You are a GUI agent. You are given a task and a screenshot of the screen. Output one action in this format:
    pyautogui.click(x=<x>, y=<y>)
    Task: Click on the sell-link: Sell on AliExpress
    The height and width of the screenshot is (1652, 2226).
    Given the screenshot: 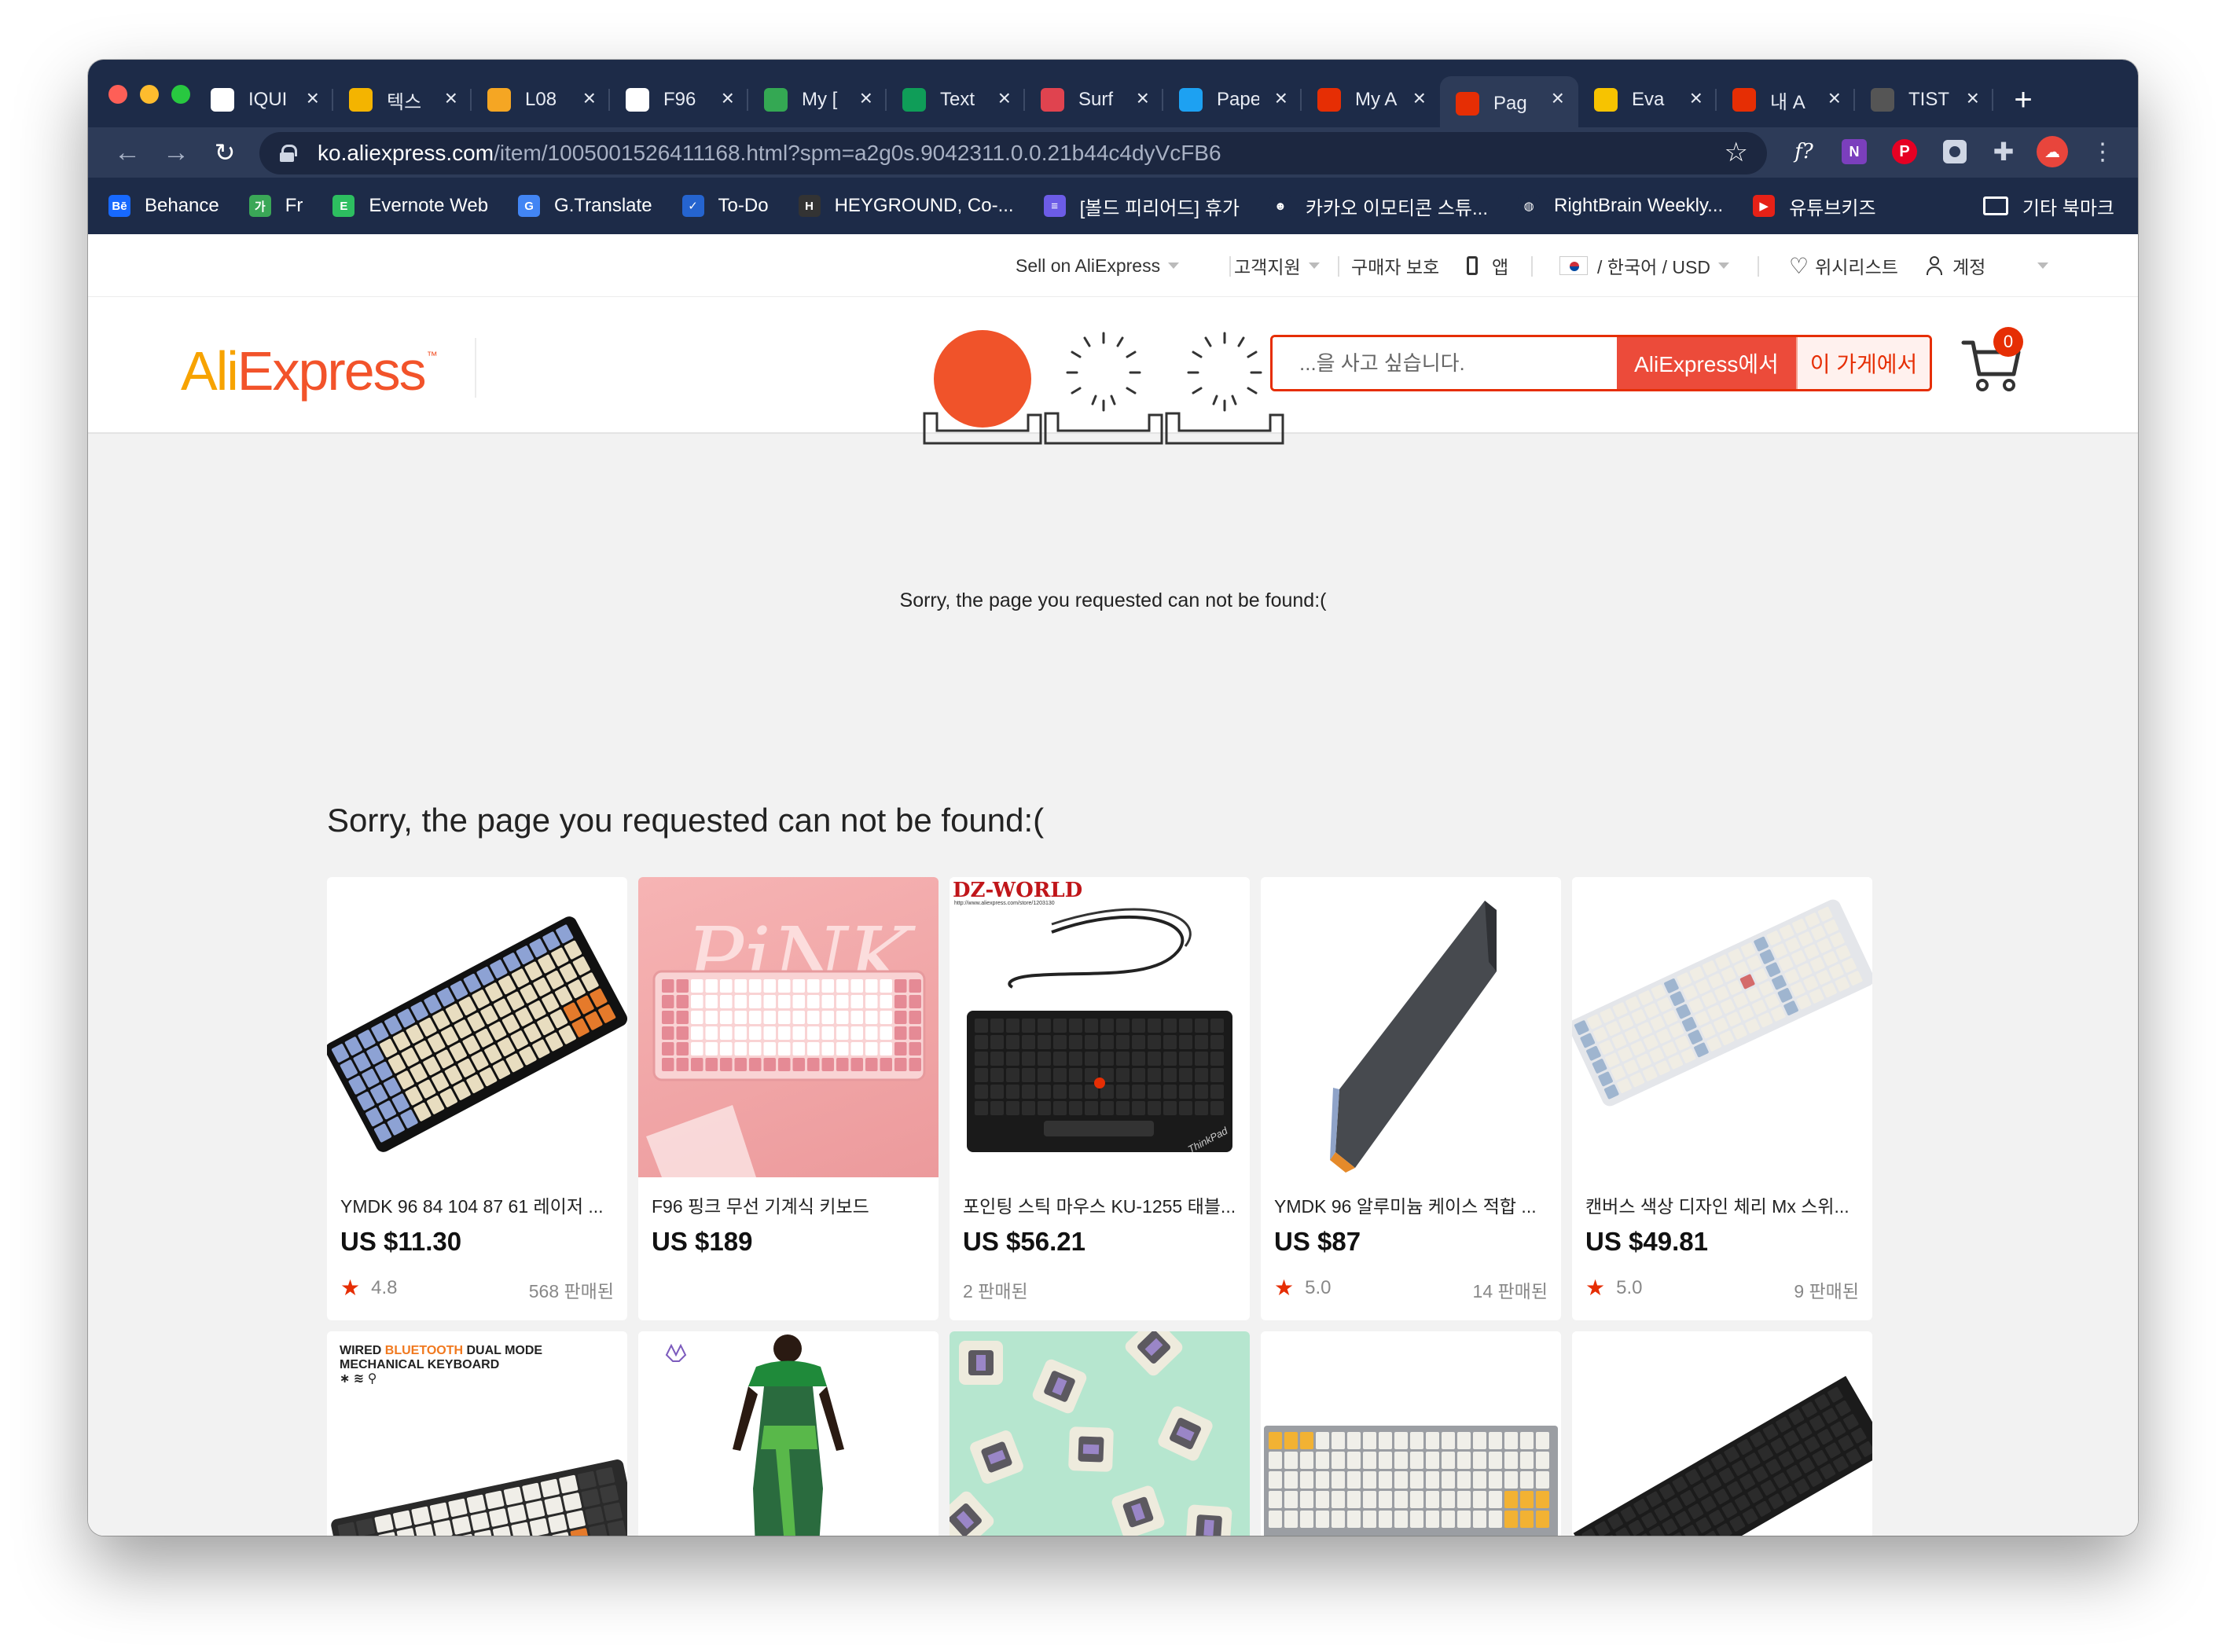 What is the action you would take?
    pyautogui.click(x=1098, y=266)
    